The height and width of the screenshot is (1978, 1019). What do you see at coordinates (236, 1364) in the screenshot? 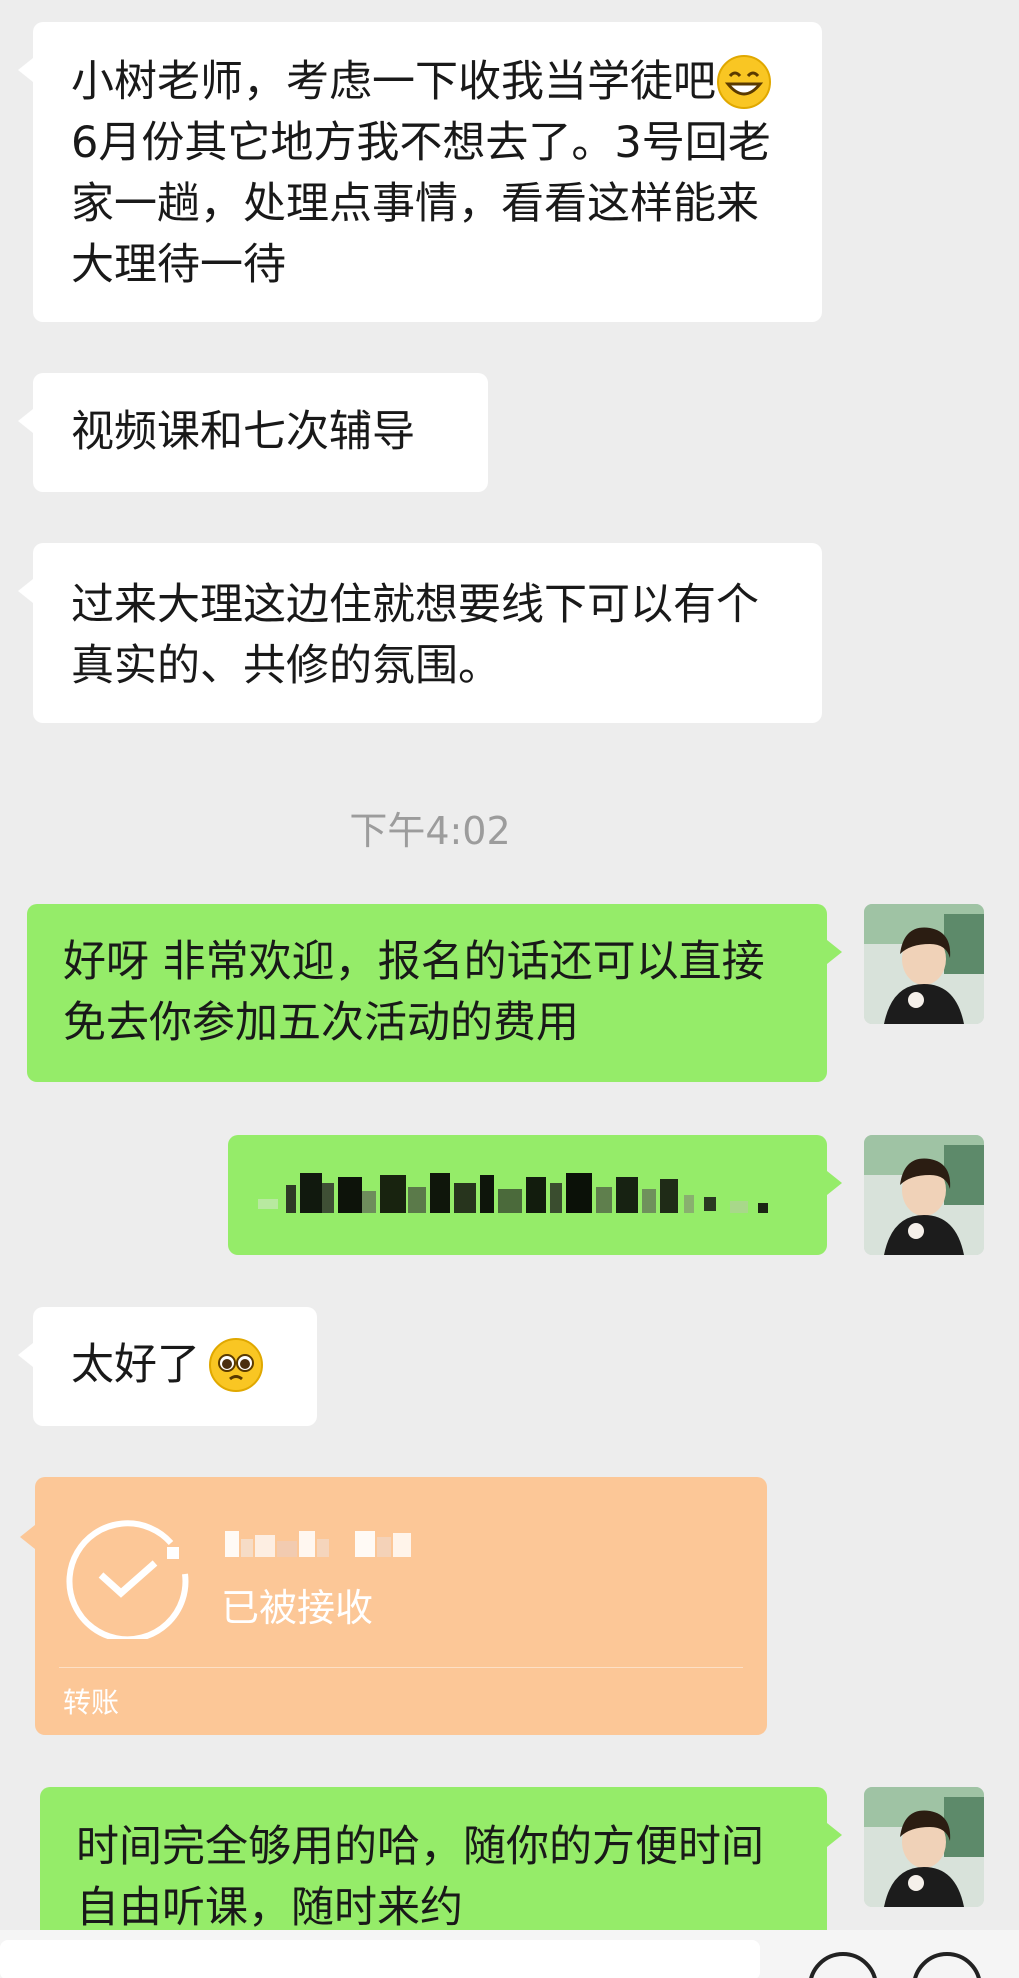
I see `pleading-face-emoji` at bounding box center [236, 1364].